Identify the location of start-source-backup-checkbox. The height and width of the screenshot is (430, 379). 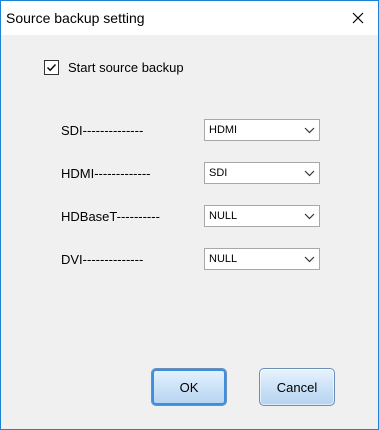
(51, 67).